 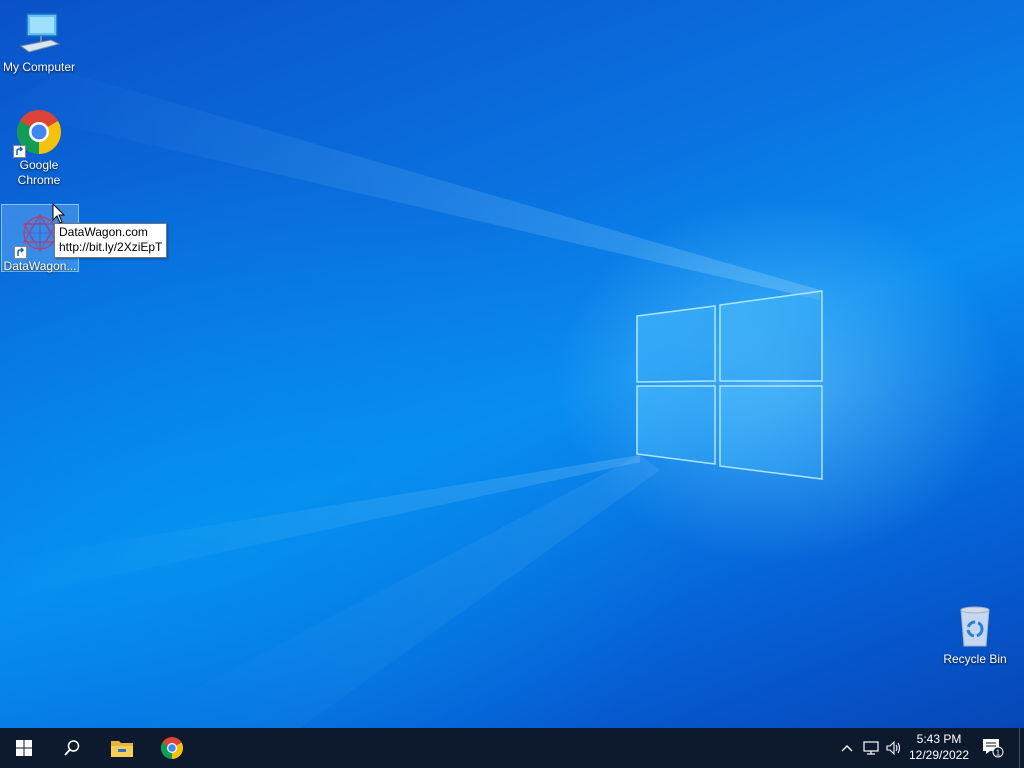 What do you see at coordinates (939, 739) in the screenshot?
I see `clock-time: 5:43 PM` at bounding box center [939, 739].